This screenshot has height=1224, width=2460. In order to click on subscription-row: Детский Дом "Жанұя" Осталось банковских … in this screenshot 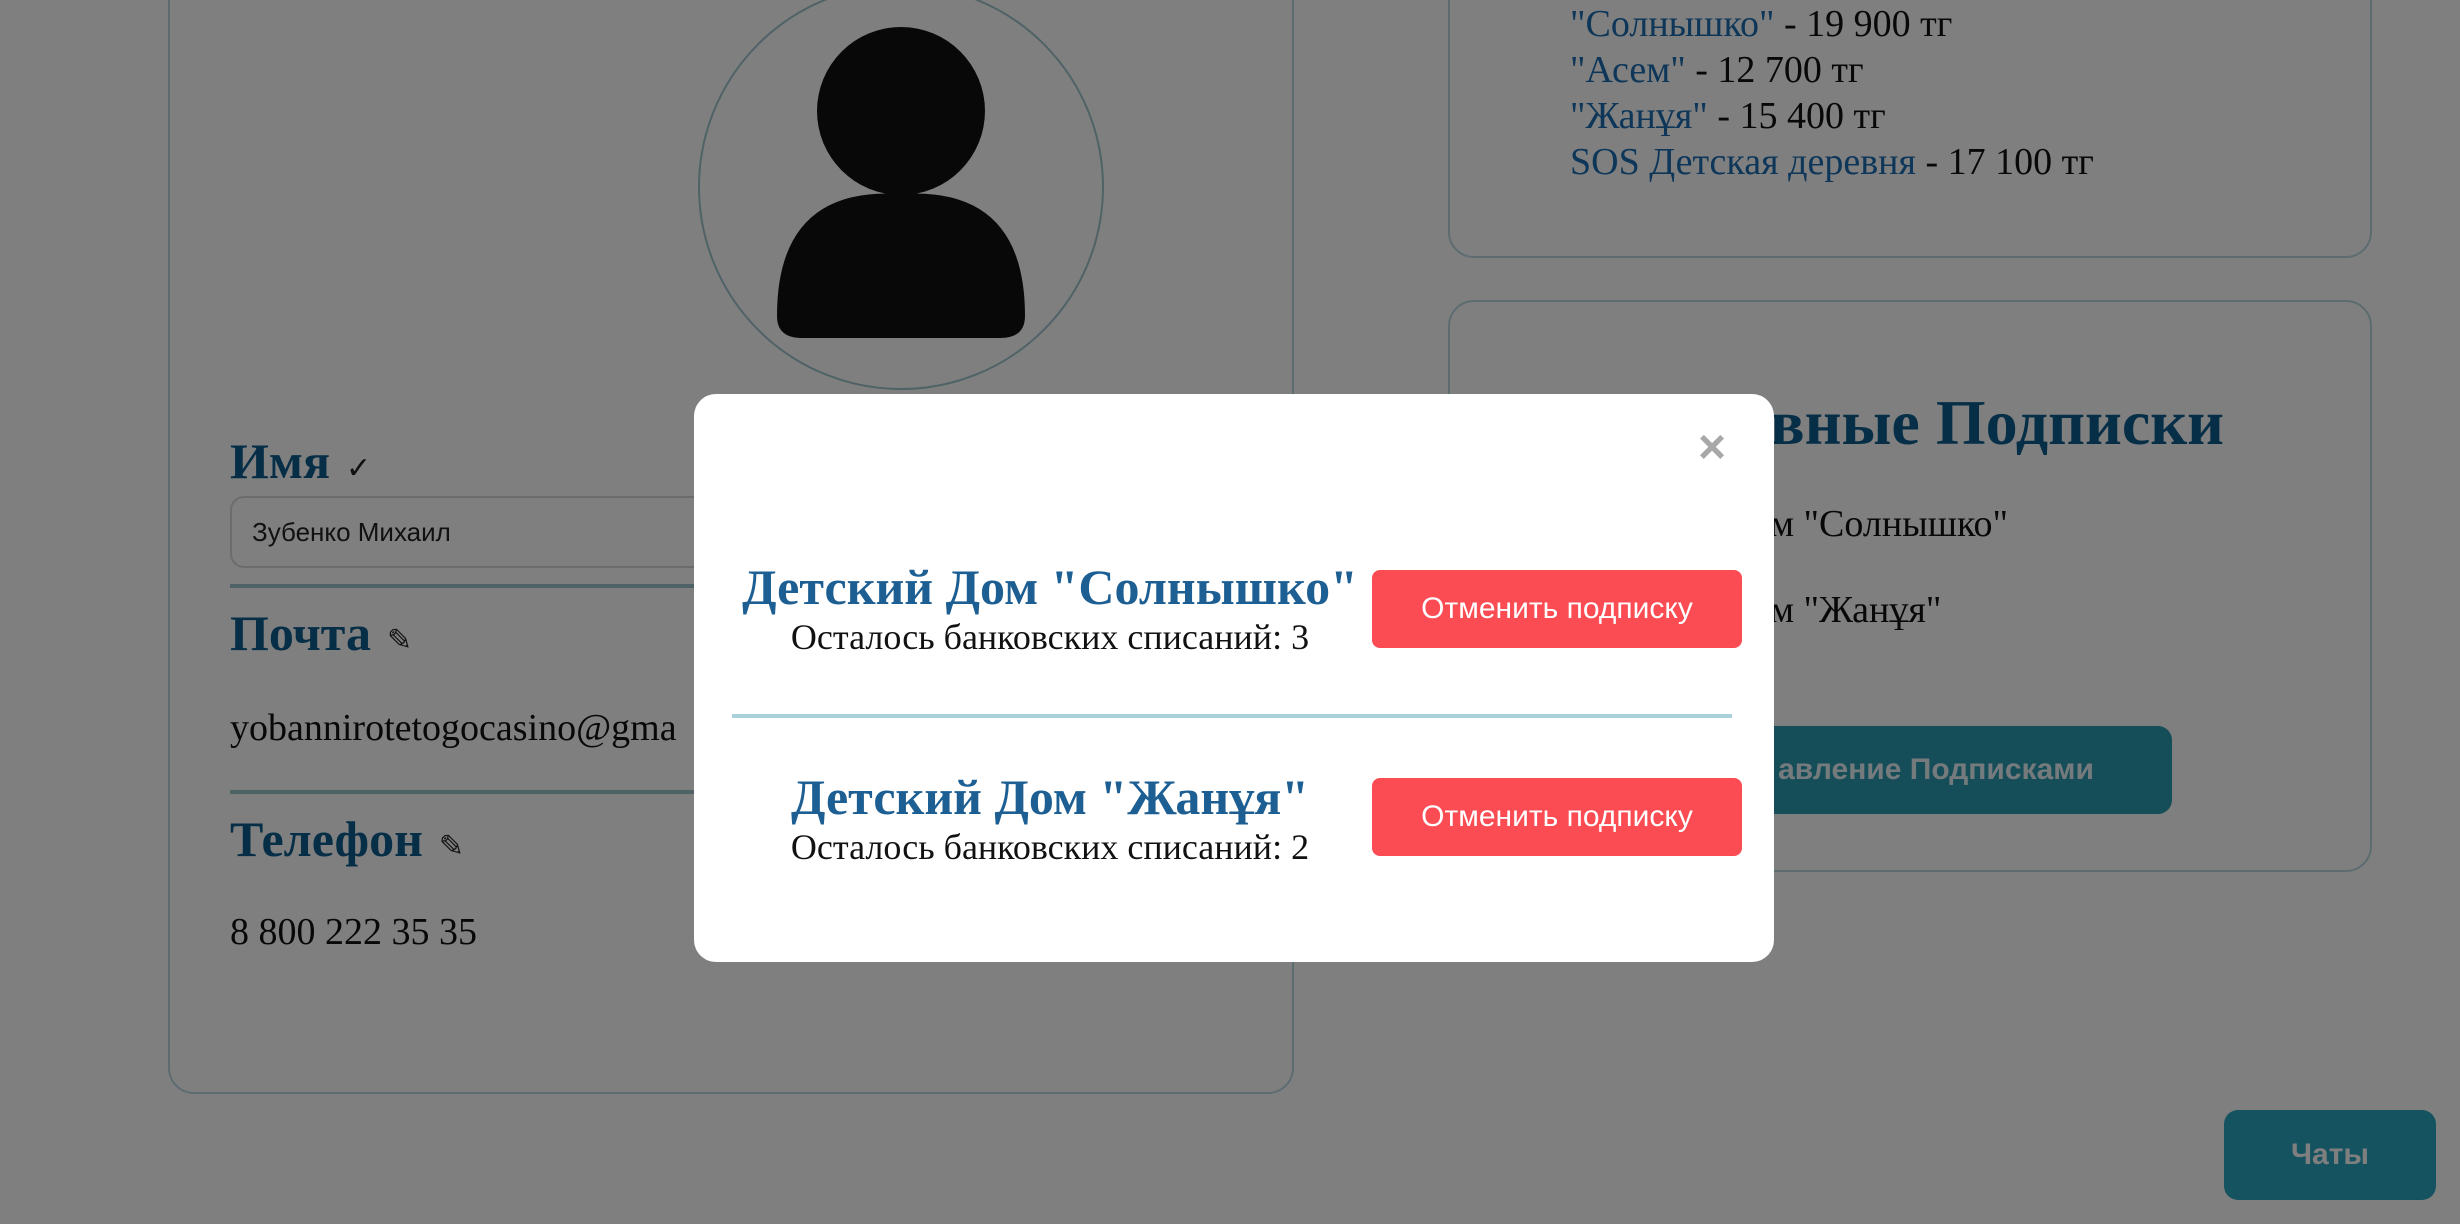, I will do `click(1234, 838)`.